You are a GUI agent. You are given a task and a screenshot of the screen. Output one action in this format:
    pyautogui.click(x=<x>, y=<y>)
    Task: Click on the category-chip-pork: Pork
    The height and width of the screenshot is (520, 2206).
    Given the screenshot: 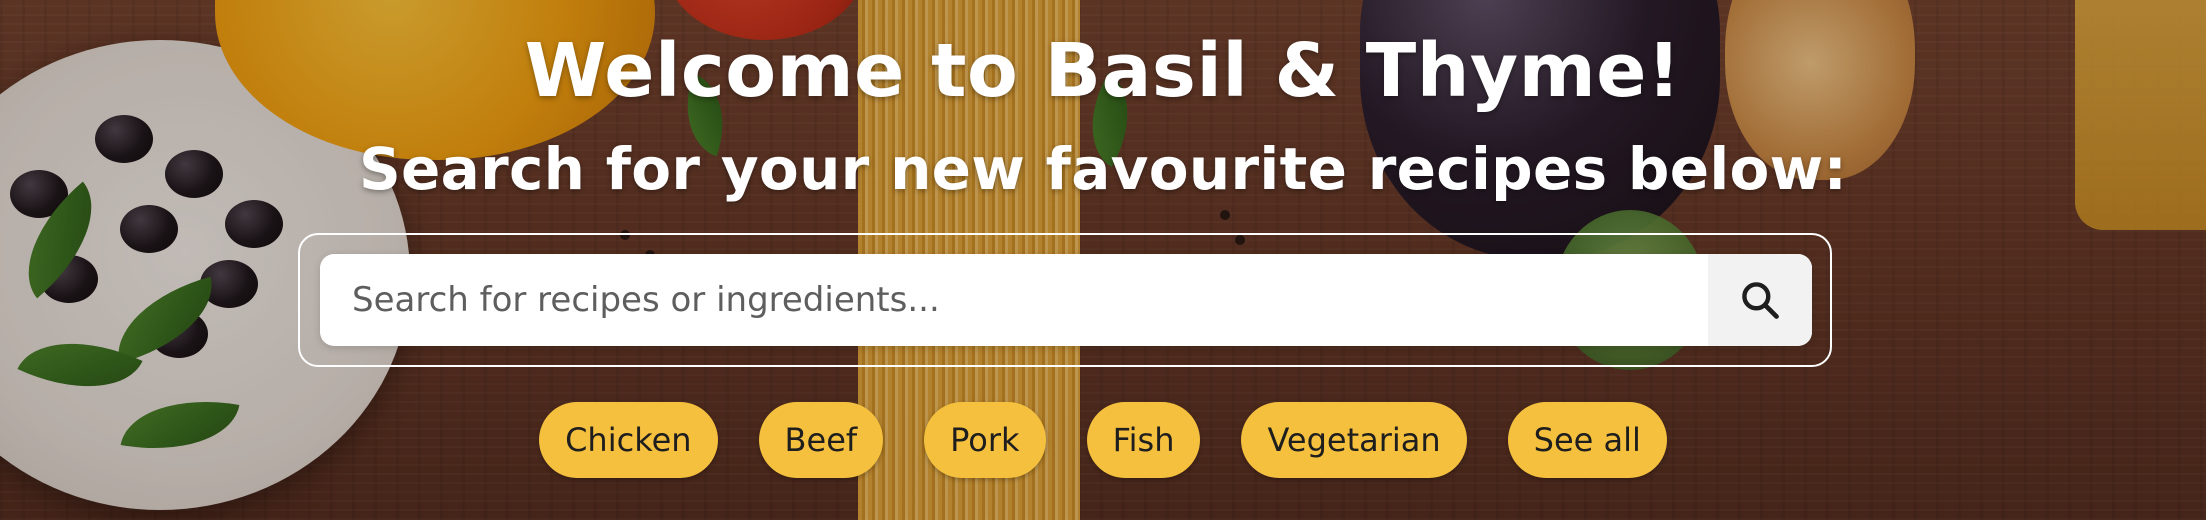 What is the action you would take?
    pyautogui.click(x=985, y=440)
    